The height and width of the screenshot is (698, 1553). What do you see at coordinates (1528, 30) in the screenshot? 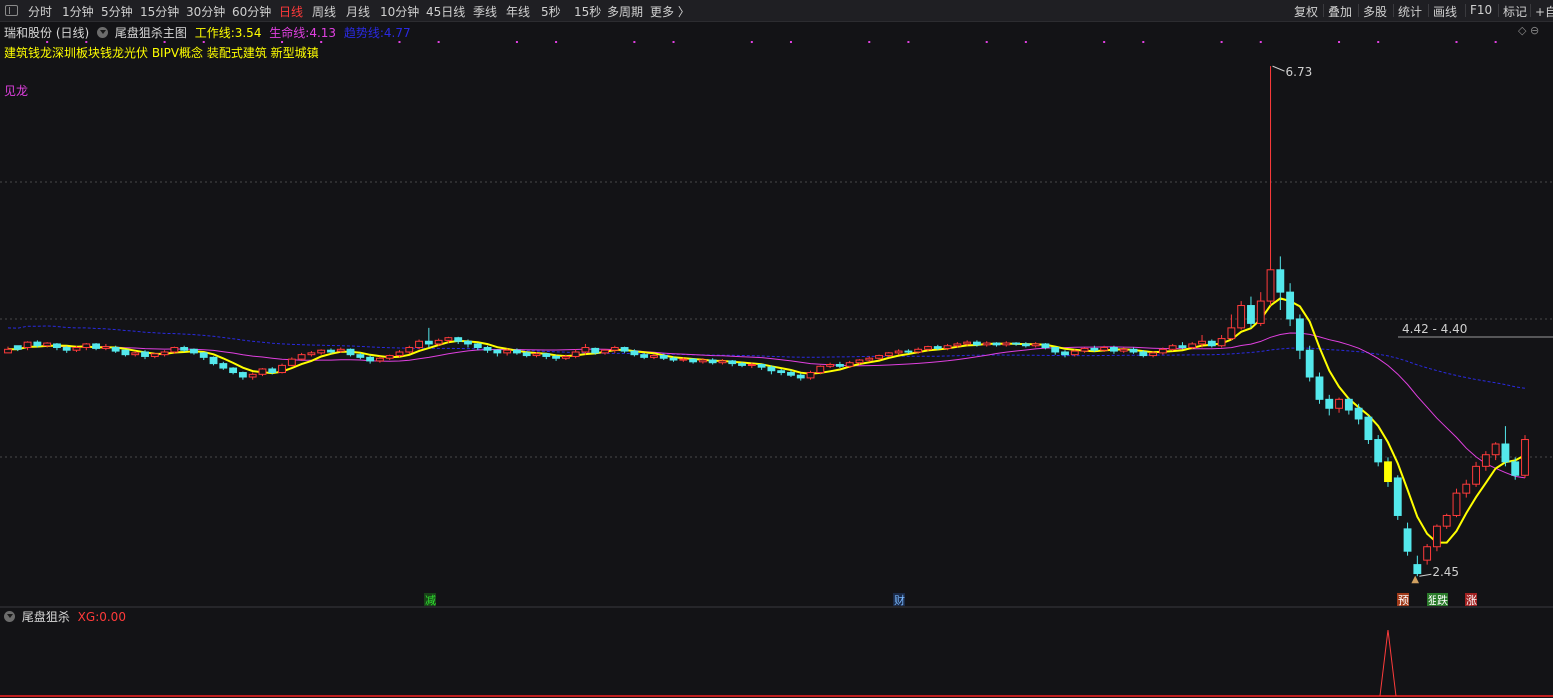
I see `window-controls: ◇ ⊖` at bounding box center [1528, 30].